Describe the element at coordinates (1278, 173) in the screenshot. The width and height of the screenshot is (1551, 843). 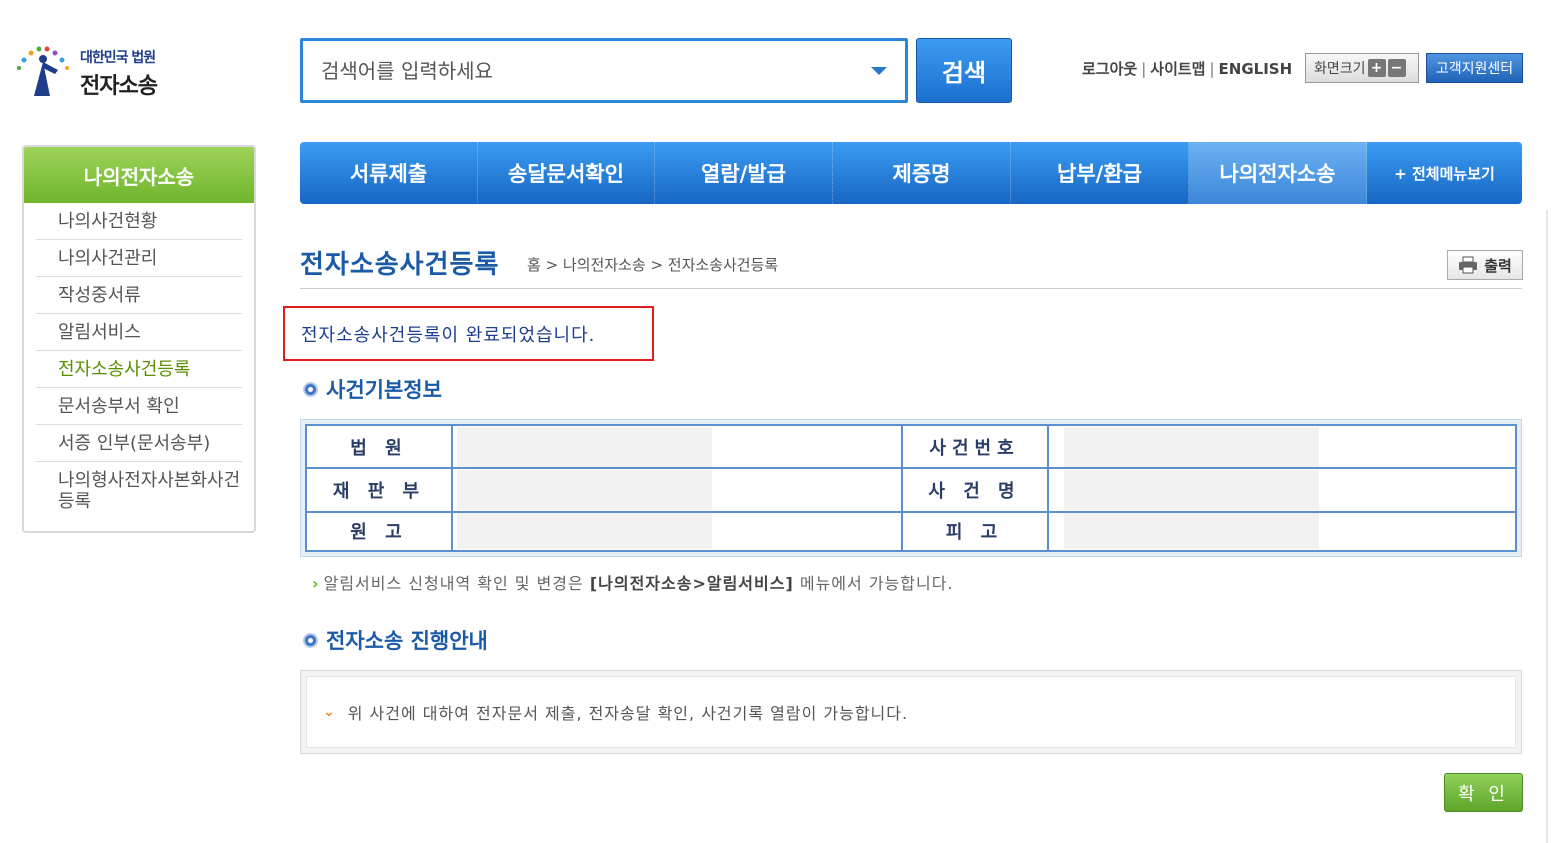
I see `nav-my-esuit: 나의전자소송` at that location.